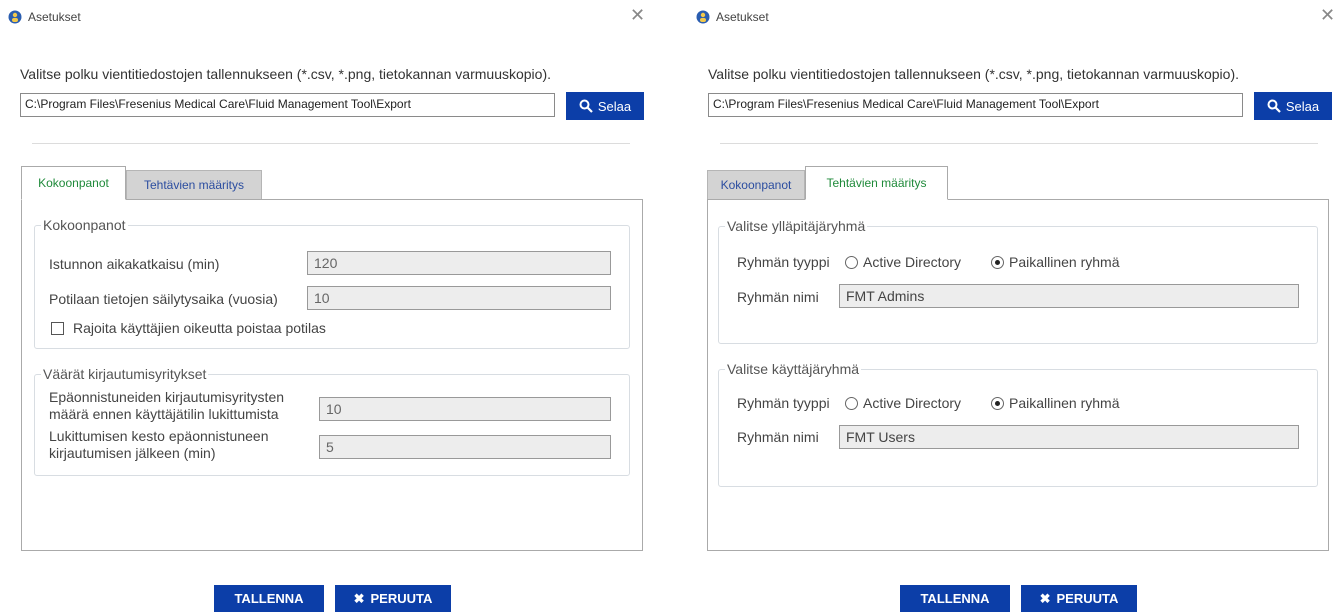  I want to click on attempts-label-line1: Epäonnistuneiden kirjautumisyritysten, so click(167, 397).